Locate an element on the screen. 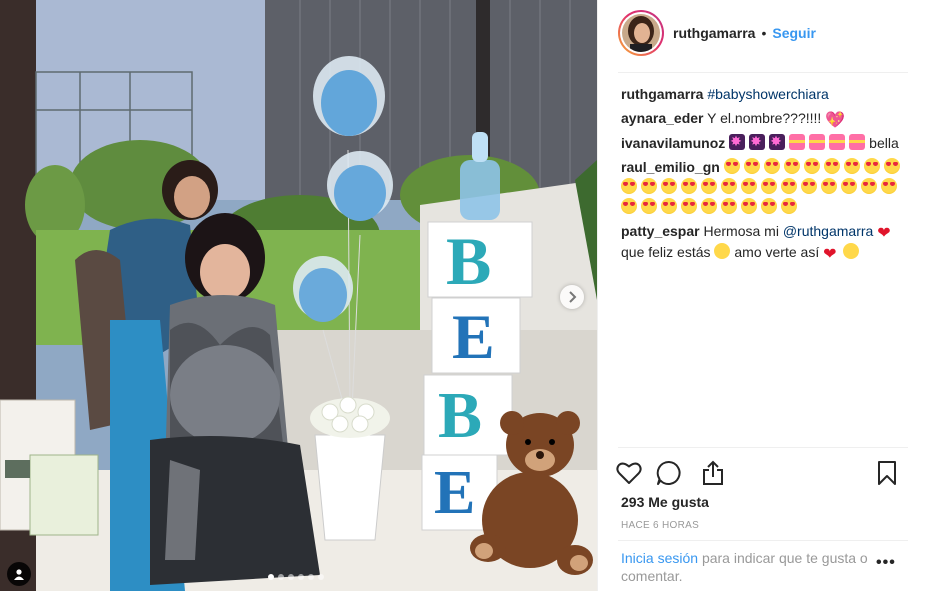  comment-bubble-icon is located at coordinates (668, 472).